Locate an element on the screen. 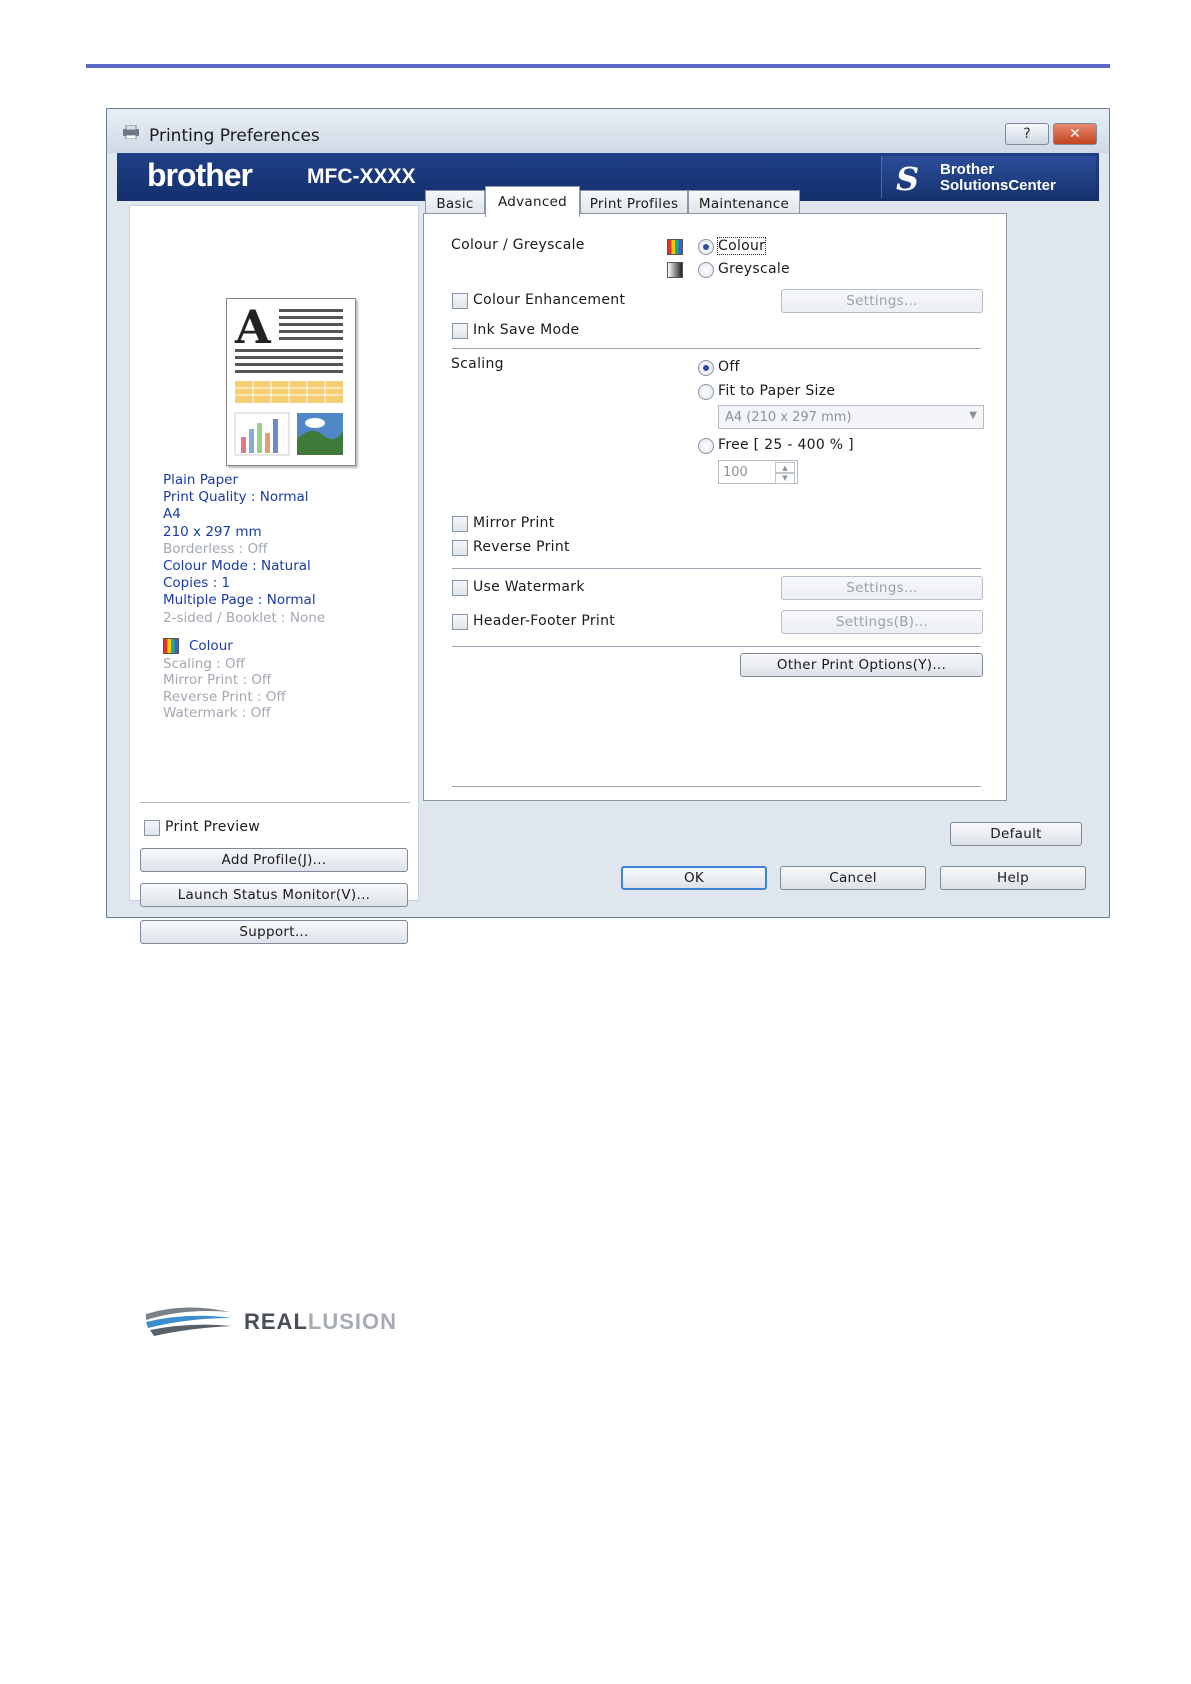  ink-save-mode-checkbox is located at coordinates (460, 331).